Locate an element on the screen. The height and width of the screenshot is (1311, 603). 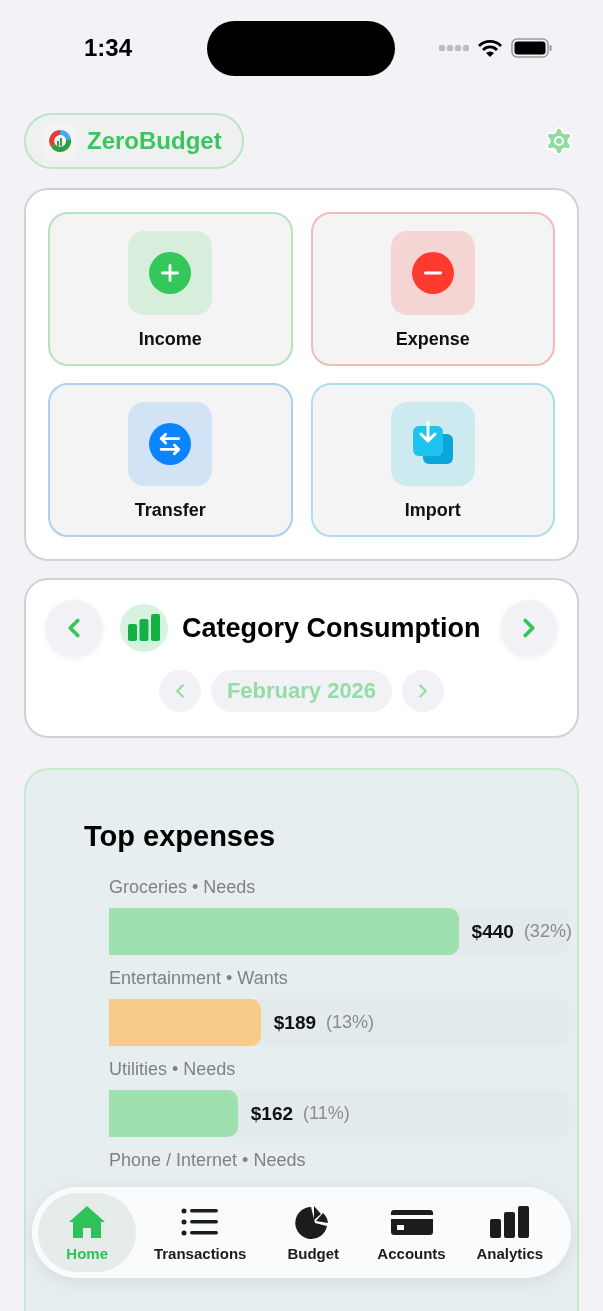
status-time: 1:34 is located at coordinates (109, 48).